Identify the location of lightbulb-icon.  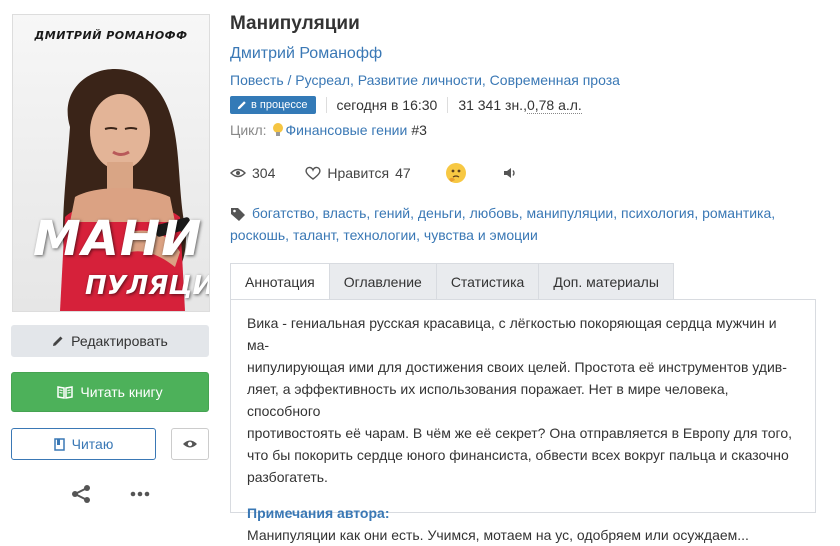
(277, 129).